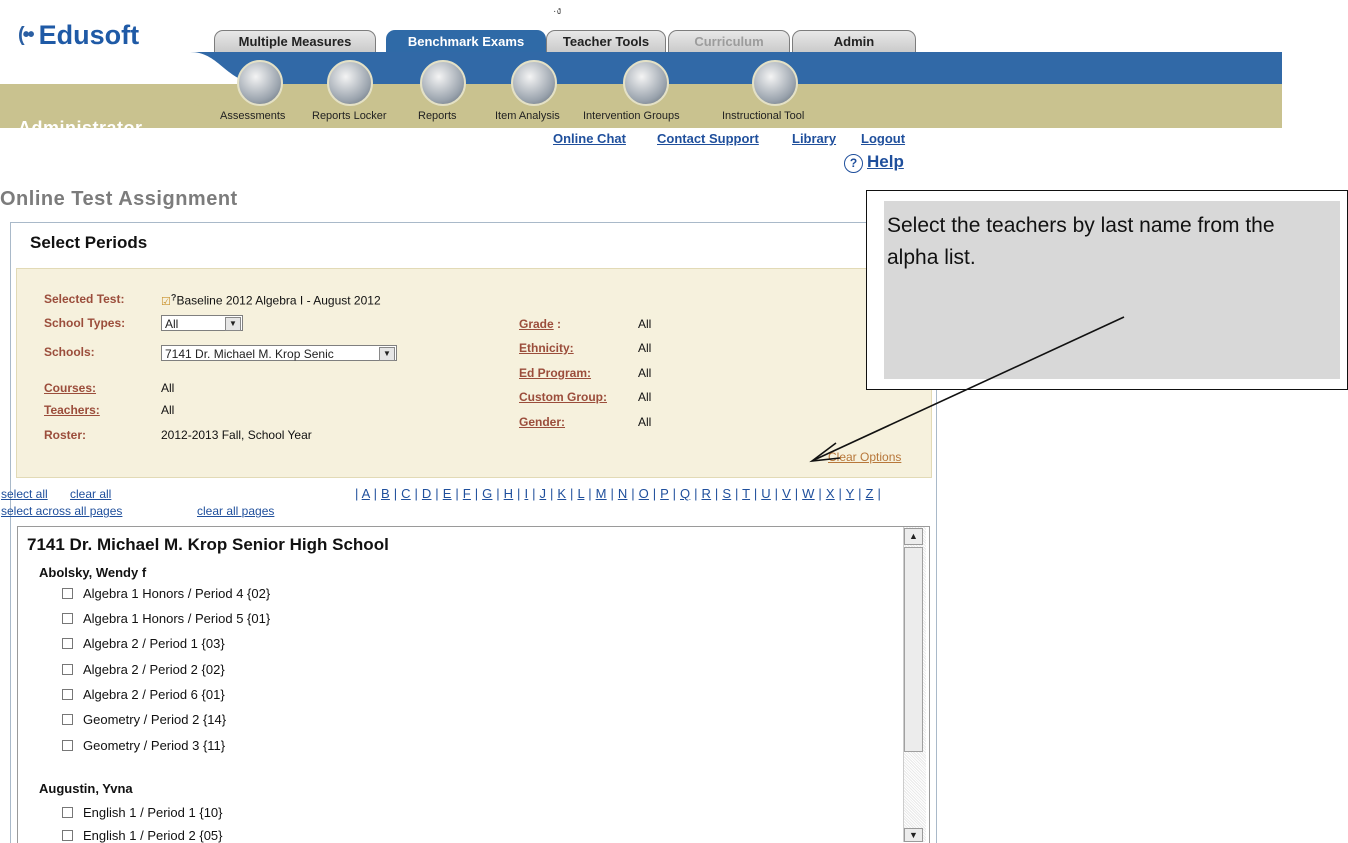 This screenshot has width=1348, height=843. Describe the element at coordinates (70, 388) in the screenshot. I see `courses-link: Courses:` at that location.